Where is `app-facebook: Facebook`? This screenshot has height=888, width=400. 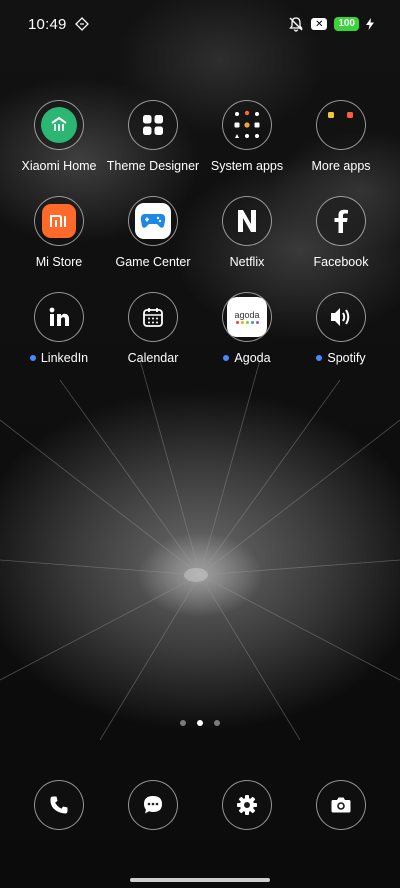 app-facebook: Facebook is located at coordinates (341, 232).